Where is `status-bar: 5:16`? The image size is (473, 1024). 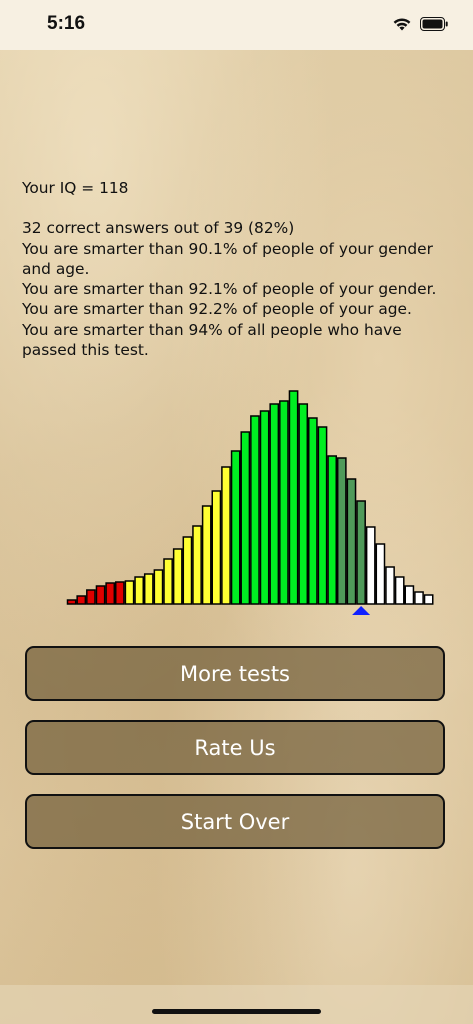
status-bar: 5:16 is located at coordinates (236, 25).